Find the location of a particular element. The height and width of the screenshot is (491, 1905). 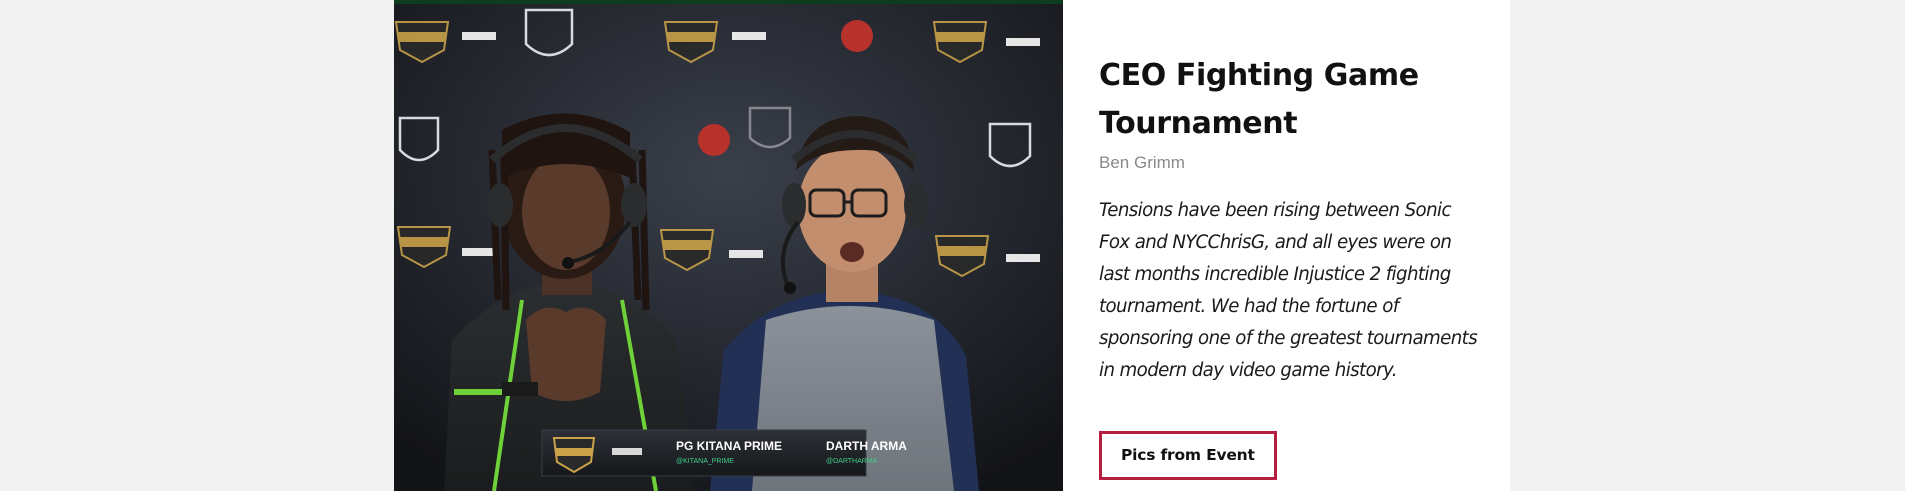

player1-name: PG KITANA PRIME is located at coordinates (729, 446).